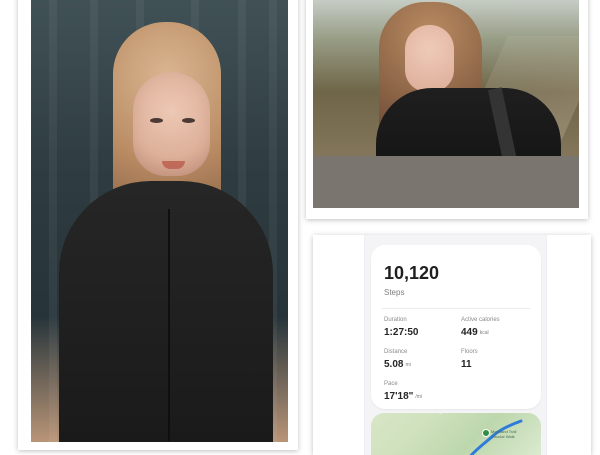  What do you see at coordinates (401, 332) in the screenshot?
I see `duration-value: 1:27:50` at bounding box center [401, 332].